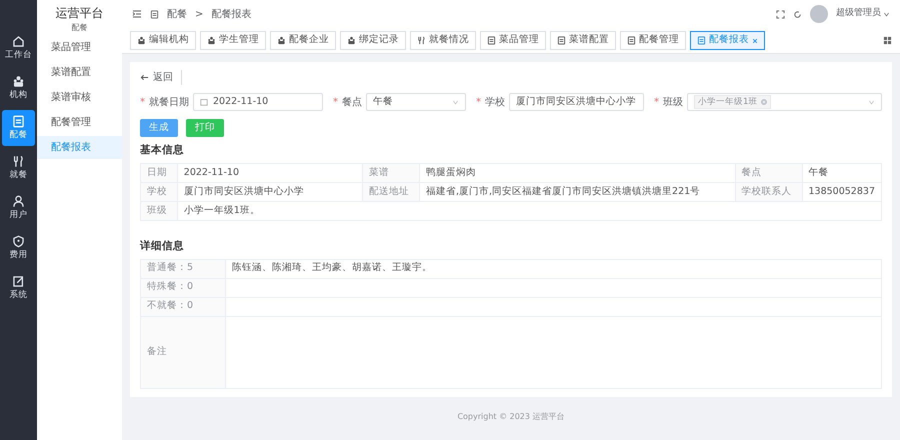  I want to click on table-cell: 特殊餐：0, so click(183, 287).